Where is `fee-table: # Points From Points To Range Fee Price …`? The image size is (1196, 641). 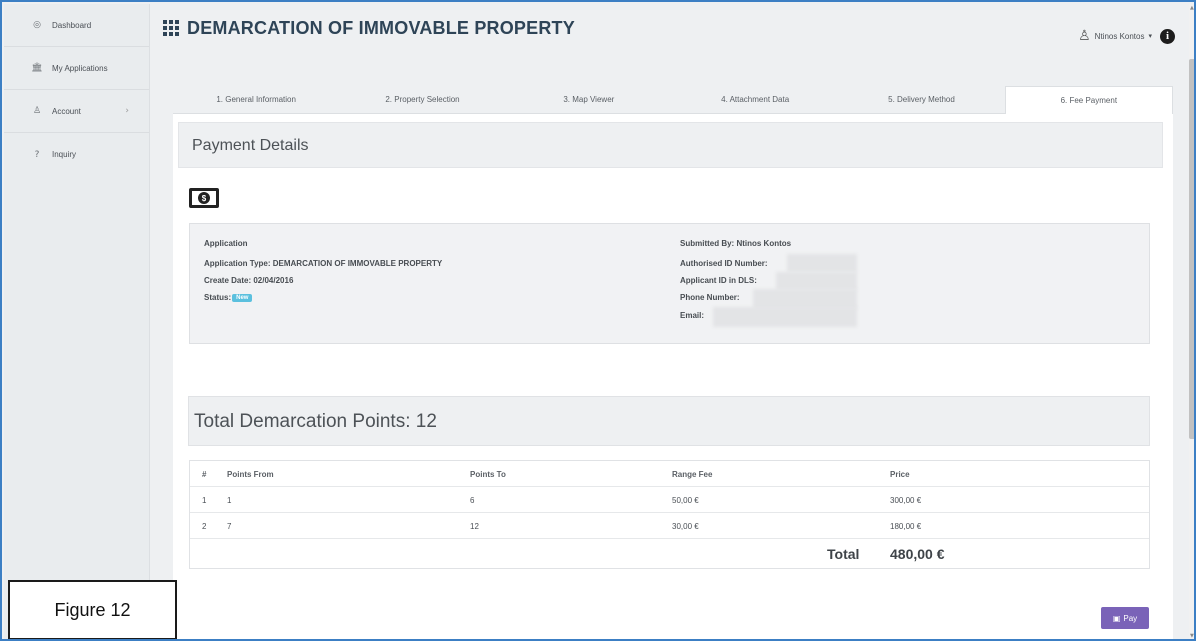
fee-table: # Points From Points To Range Fee Price … is located at coordinates (669, 514).